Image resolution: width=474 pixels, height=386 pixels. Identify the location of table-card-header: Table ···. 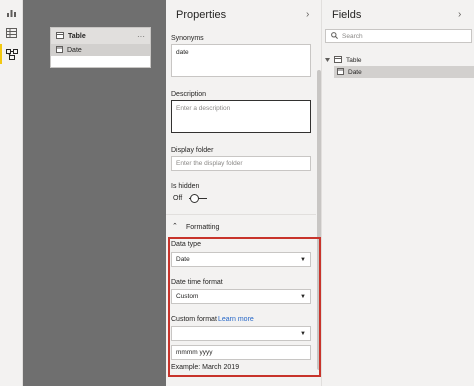
(100, 36).